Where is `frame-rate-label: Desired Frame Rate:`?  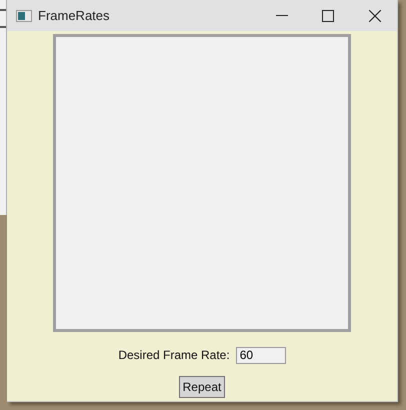 frame-rate-label: Desired Frame Rate: is located at coordinates (174, 355).